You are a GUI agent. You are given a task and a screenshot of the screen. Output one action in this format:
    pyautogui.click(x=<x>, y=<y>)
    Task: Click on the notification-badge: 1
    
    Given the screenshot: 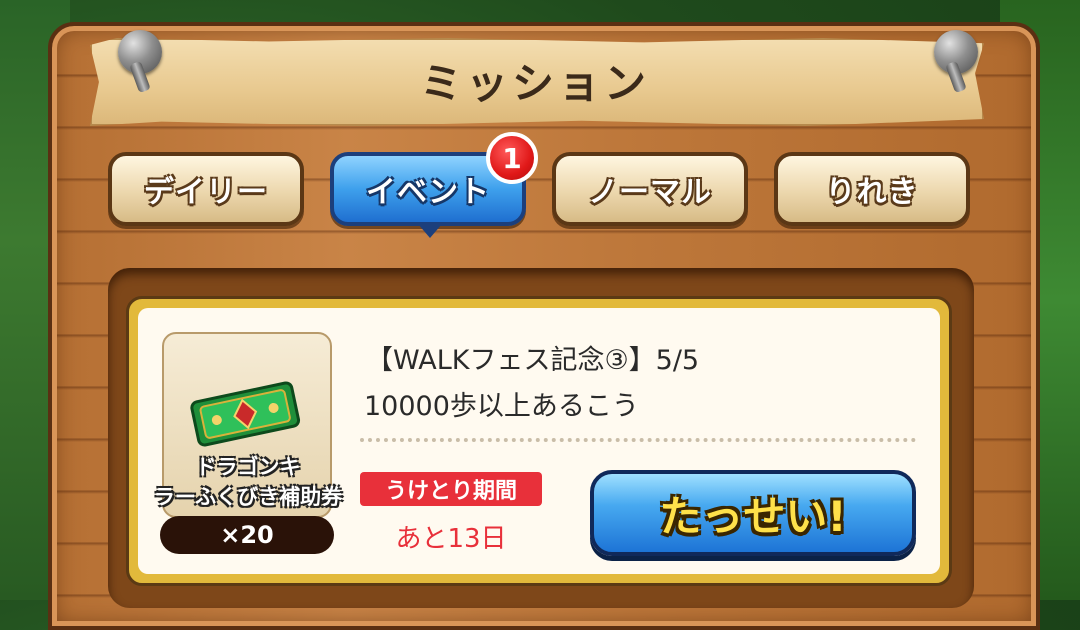 What is the action you would take?
    pyautogui.click(x=512, y=158)
    